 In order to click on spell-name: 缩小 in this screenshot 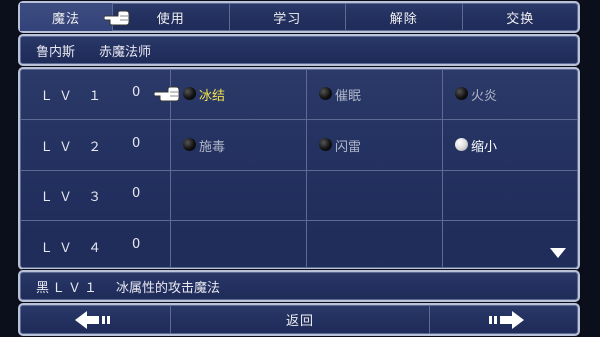, I will do `click(484, 147)`.